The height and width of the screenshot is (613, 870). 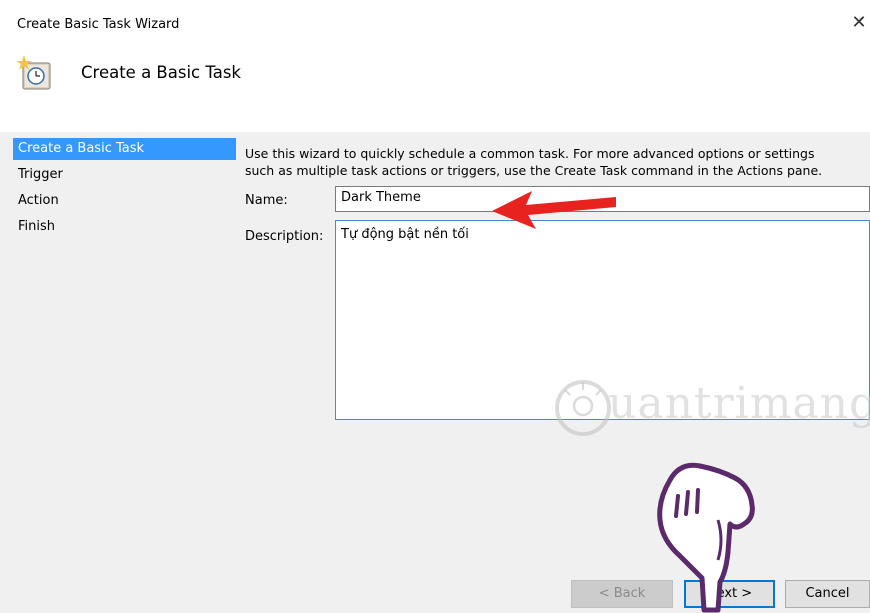 I want to click on cancel-button: Cancel, so click(x=827, y=594).